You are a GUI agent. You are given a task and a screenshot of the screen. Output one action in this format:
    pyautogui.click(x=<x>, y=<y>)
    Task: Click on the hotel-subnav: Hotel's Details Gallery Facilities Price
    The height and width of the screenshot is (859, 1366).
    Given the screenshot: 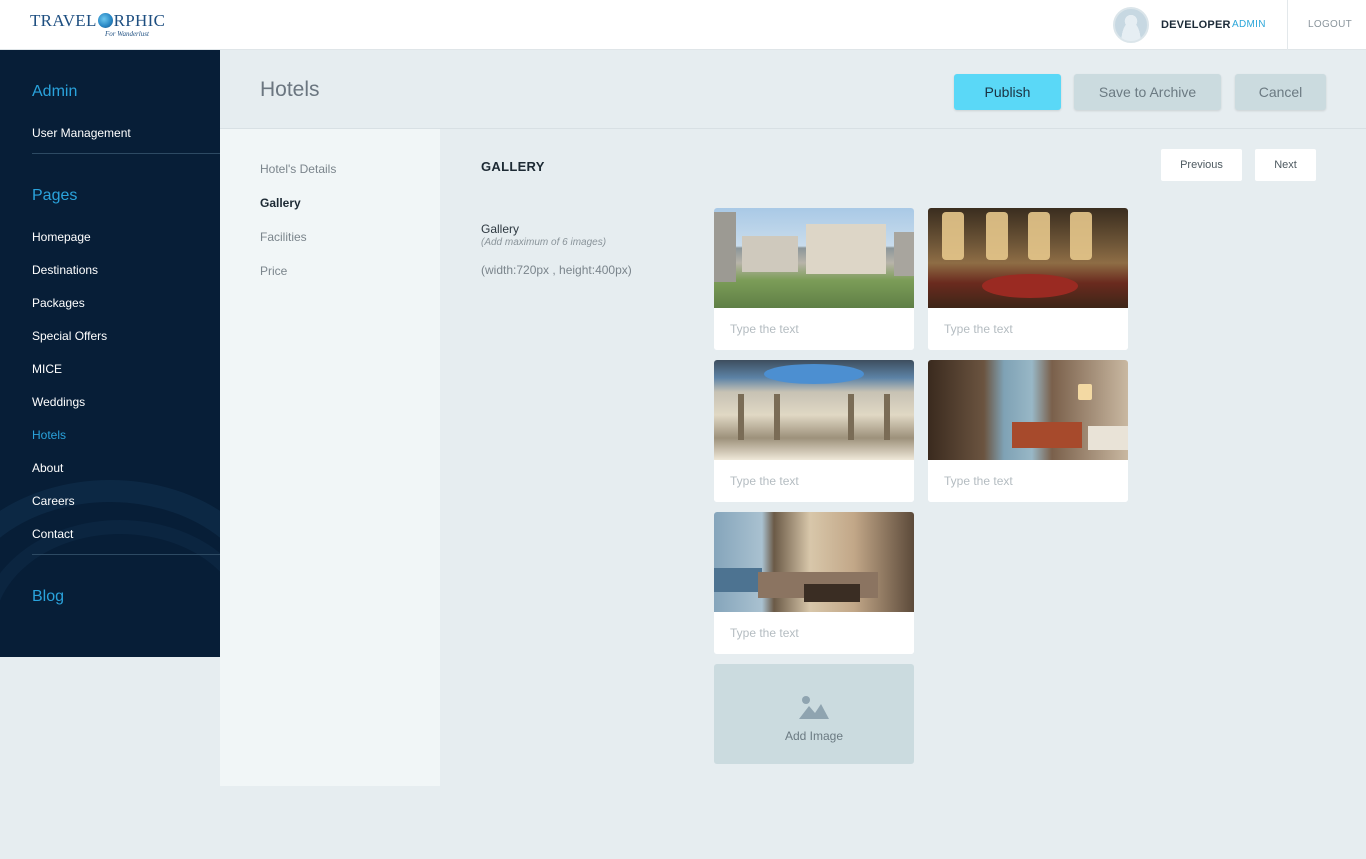 What is the action you would take?
    pyautogui.click(x=330, y=457)
    